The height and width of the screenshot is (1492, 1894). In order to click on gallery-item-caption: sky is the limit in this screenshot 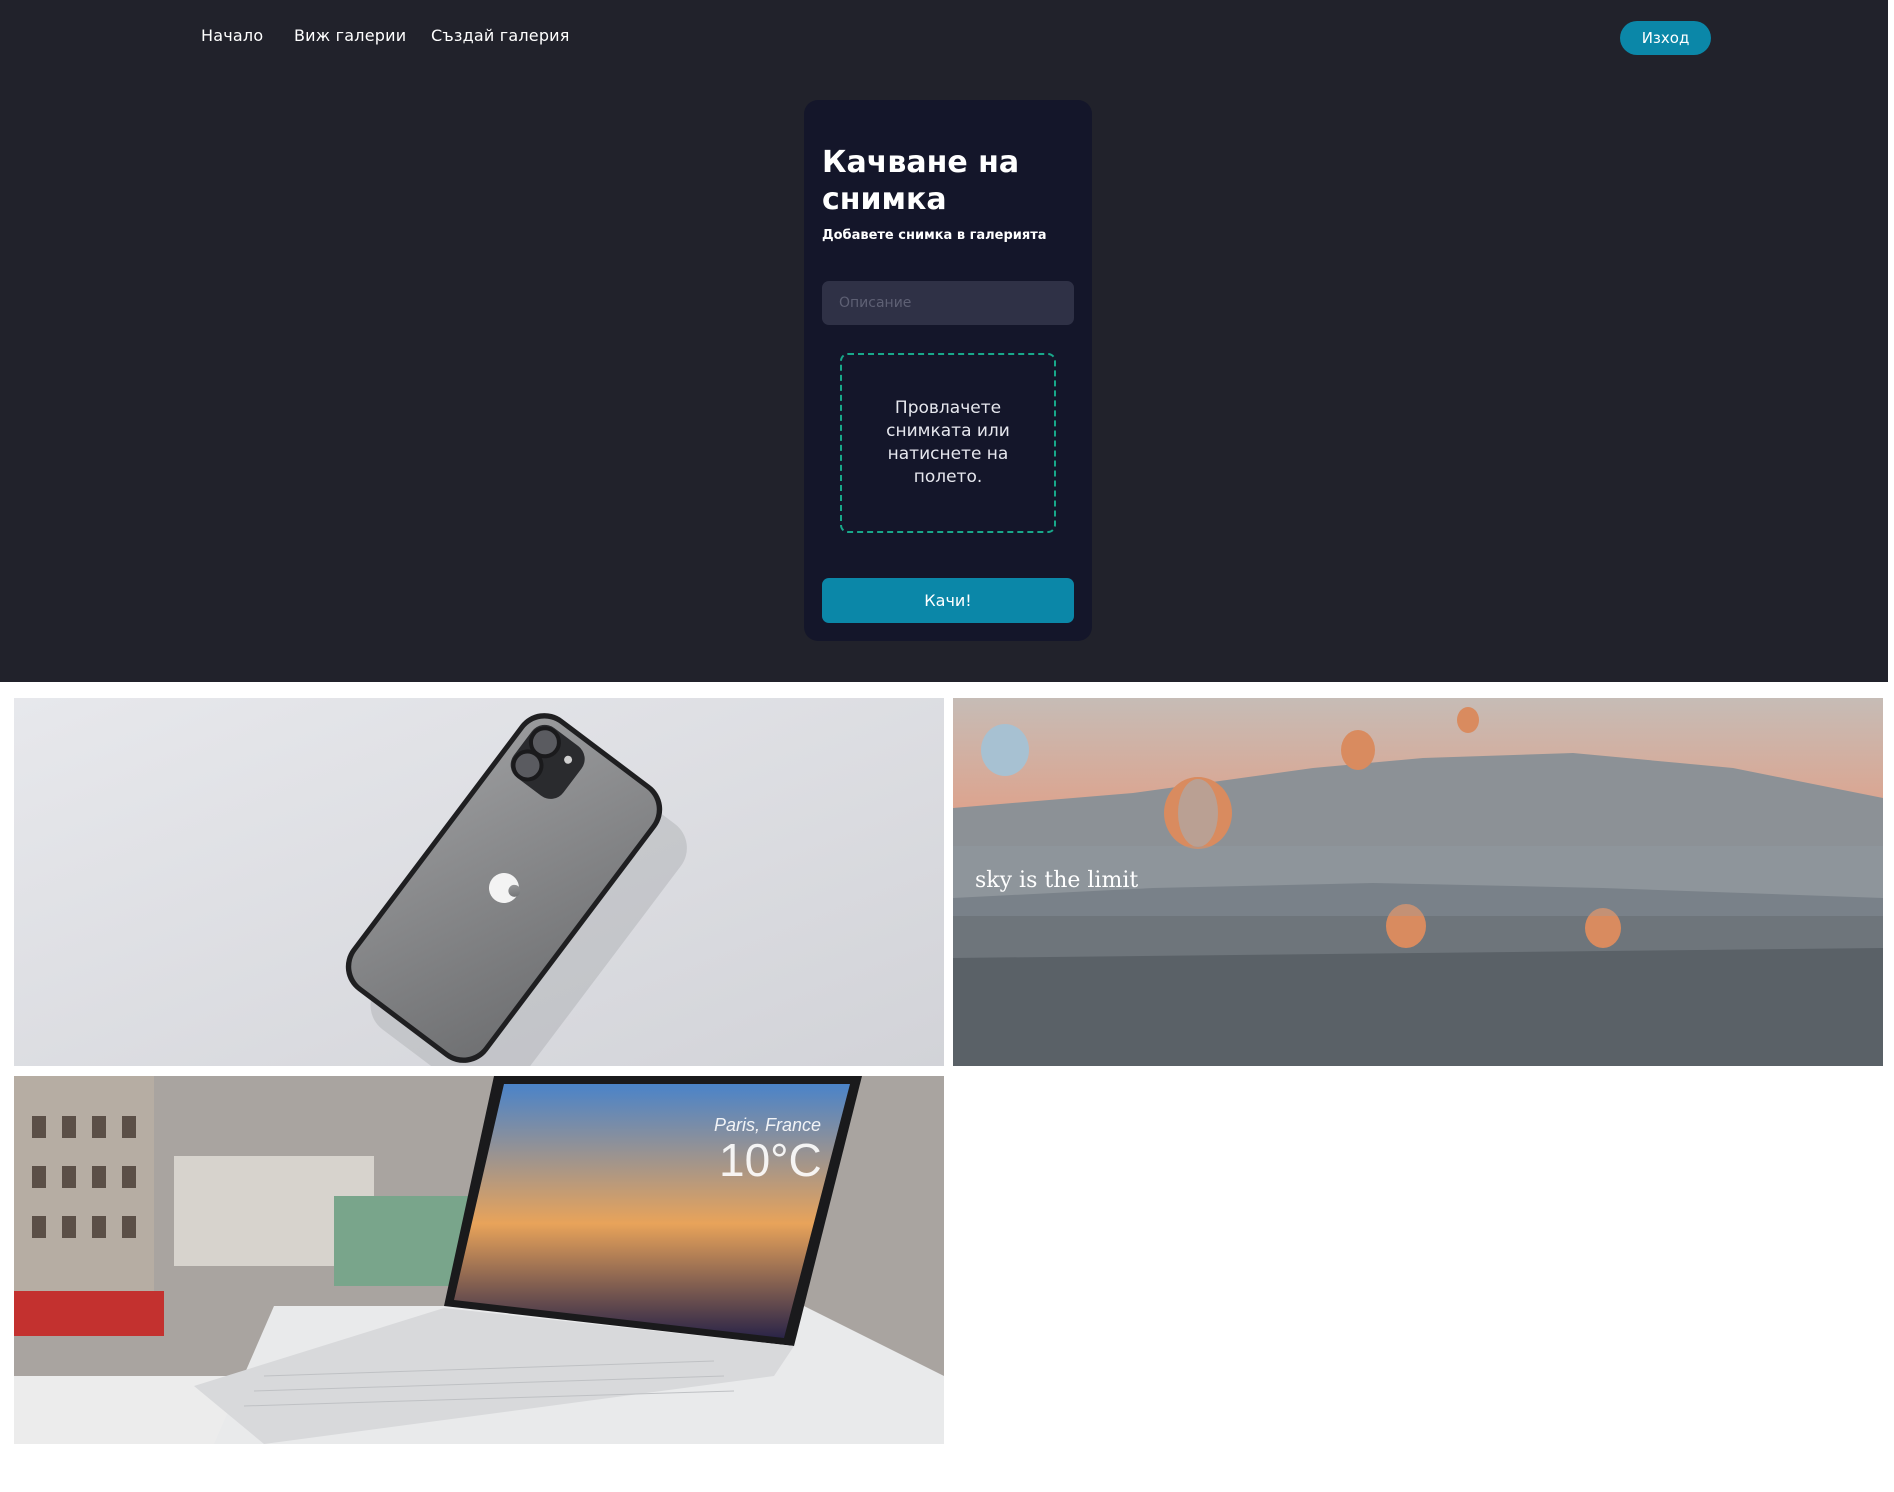, I will do `click(1418, 881)`.